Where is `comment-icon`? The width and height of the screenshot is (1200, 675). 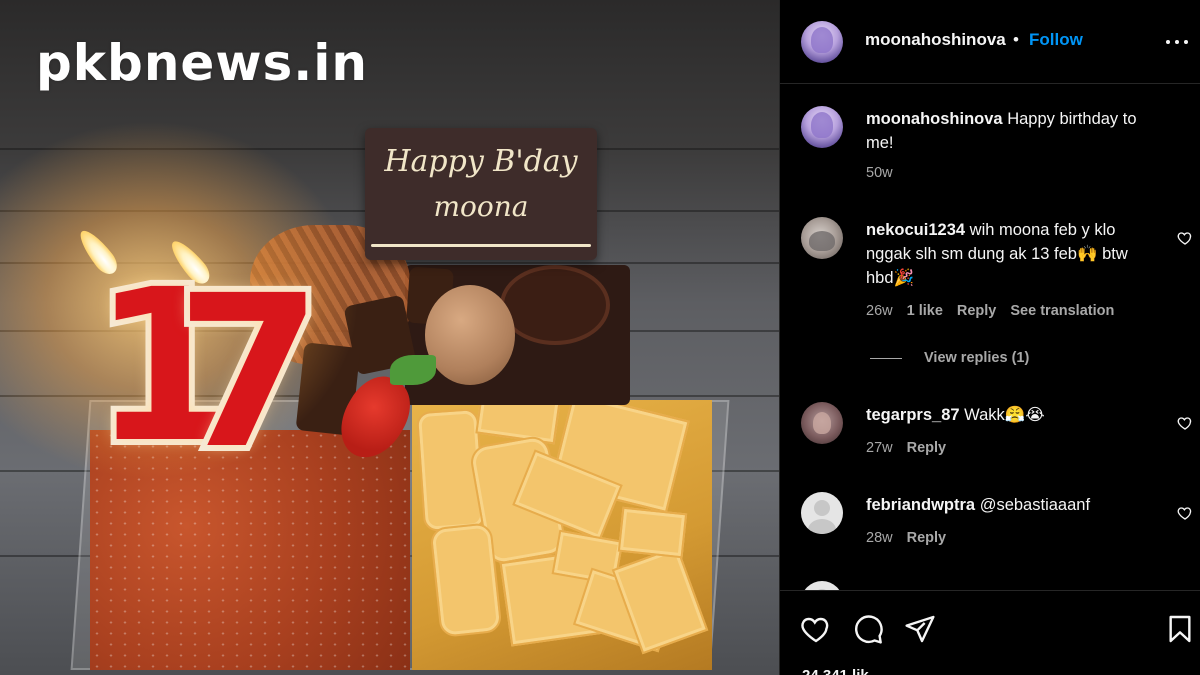
comment-icon is located at coordinates (868, 629).